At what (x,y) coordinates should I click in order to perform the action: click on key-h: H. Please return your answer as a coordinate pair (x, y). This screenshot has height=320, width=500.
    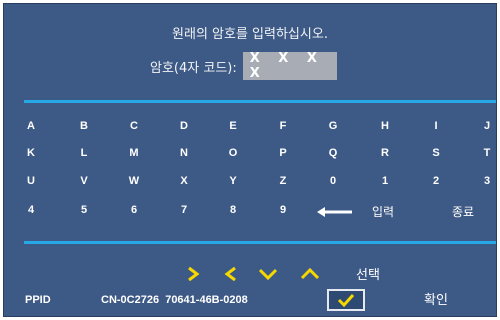
    Looking at the image, I should click on (385, 126).